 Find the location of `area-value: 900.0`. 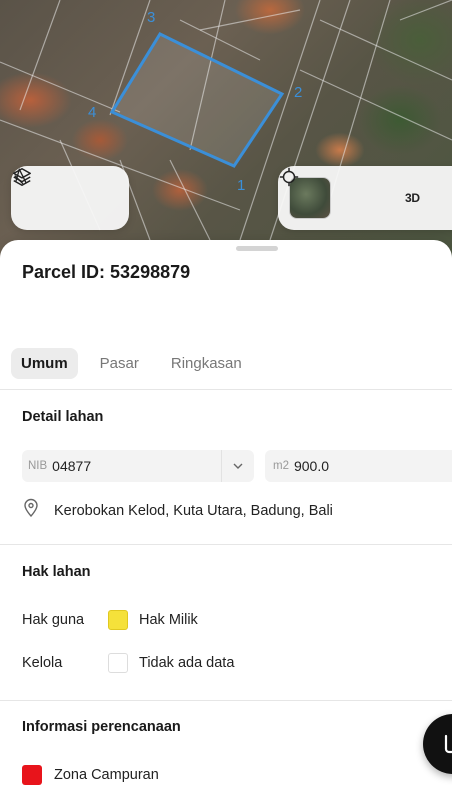

area-value: 900.0 is located at coordinates (311, 466).